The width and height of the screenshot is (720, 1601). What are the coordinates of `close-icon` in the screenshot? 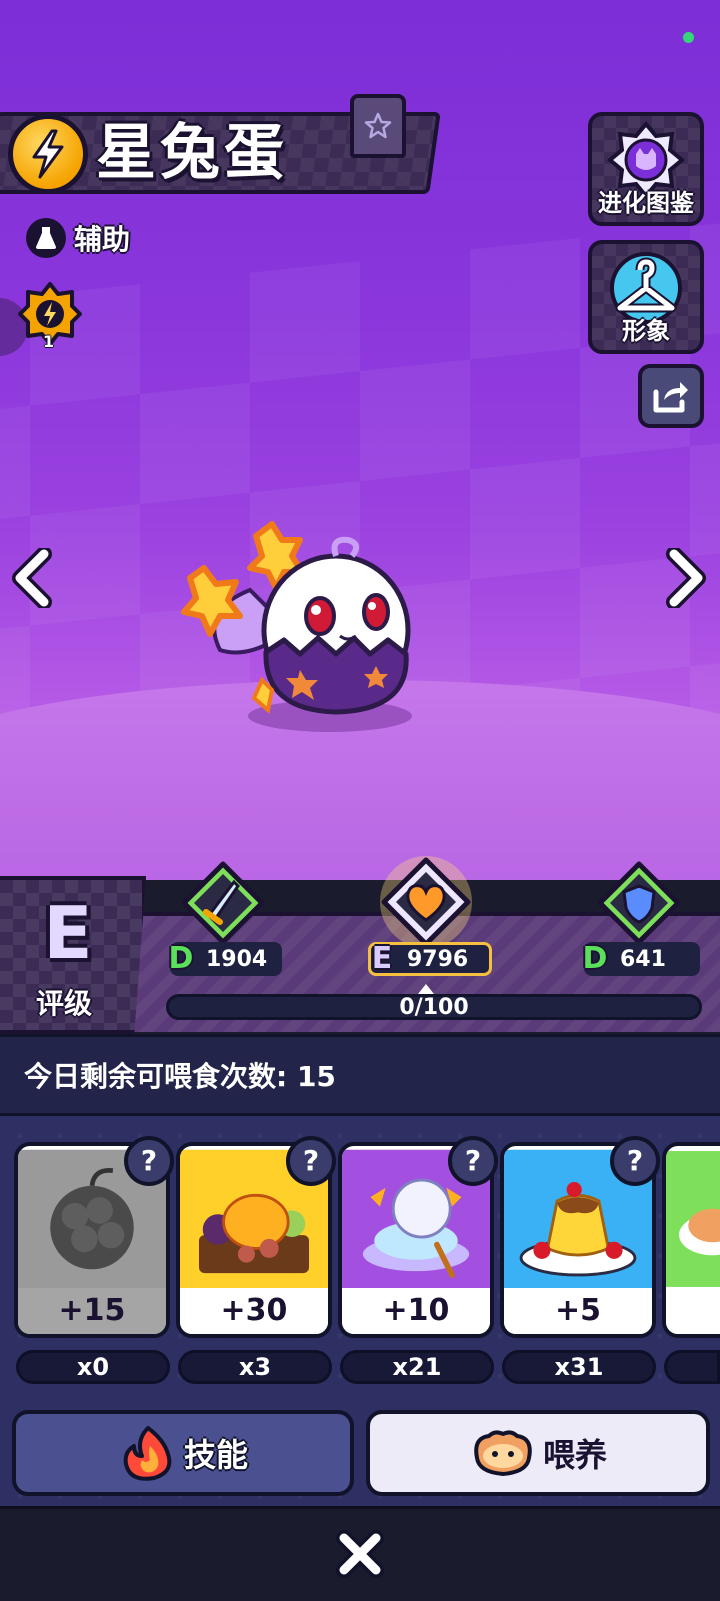 It's located at (360, 1554).